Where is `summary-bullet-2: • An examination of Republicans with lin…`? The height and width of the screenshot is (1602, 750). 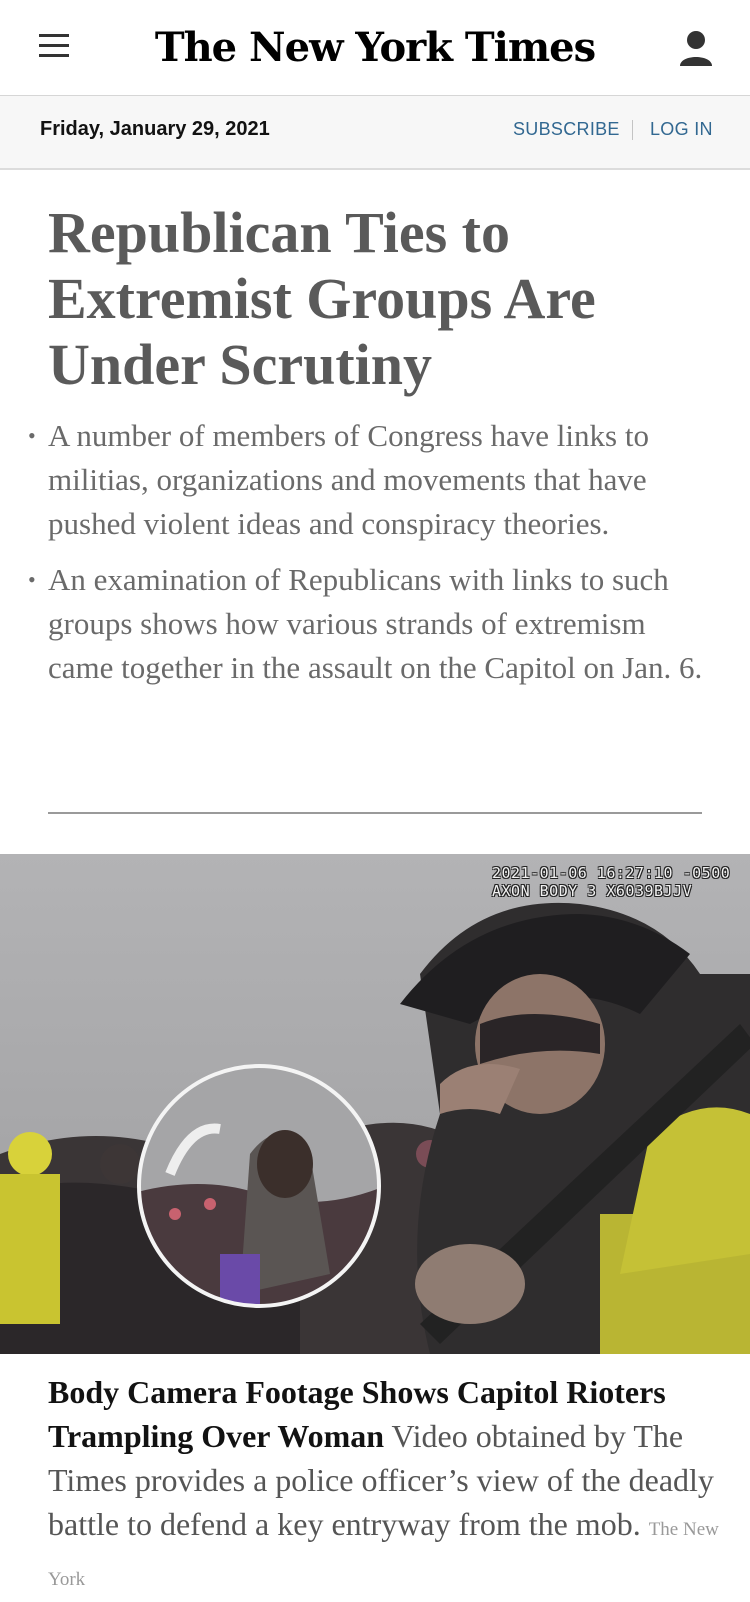 summary-bullet-2: • An examination of Republicans with lin… is located at coordinates (373, 624).